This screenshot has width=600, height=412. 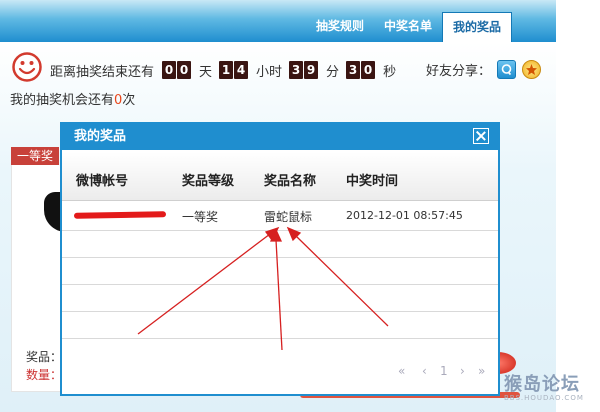 I want to click on annotation-arrows, so click(x=263, y=288).